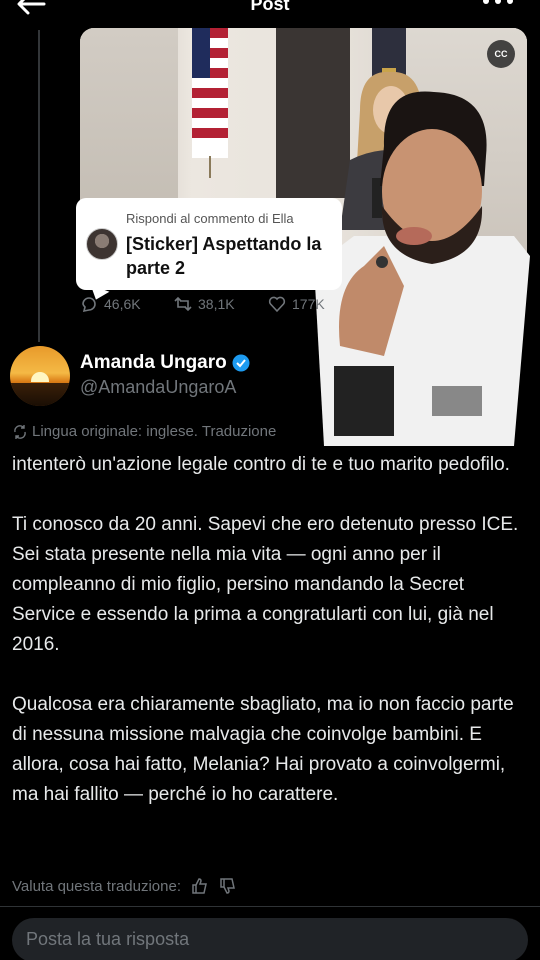 This screenshot has height=960, width=540. Describe the element at coordinates (270, 939) in the screenshot. I see `reply-input: Posta la tua risposta` at that location.